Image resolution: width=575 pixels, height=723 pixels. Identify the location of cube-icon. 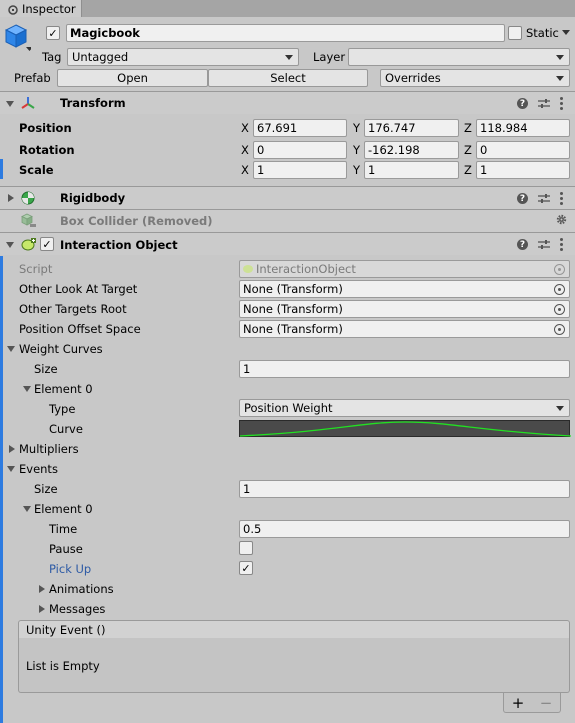
(18, 39).